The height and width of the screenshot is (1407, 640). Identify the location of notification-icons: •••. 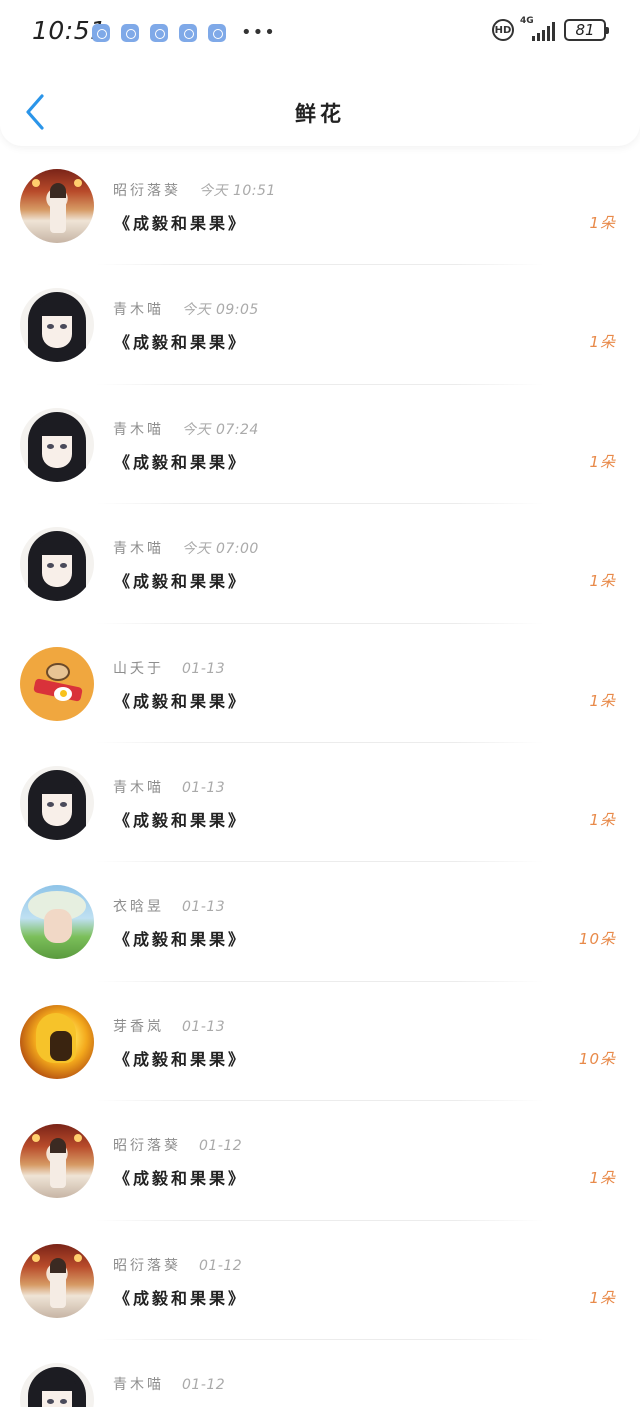
(184, 33).